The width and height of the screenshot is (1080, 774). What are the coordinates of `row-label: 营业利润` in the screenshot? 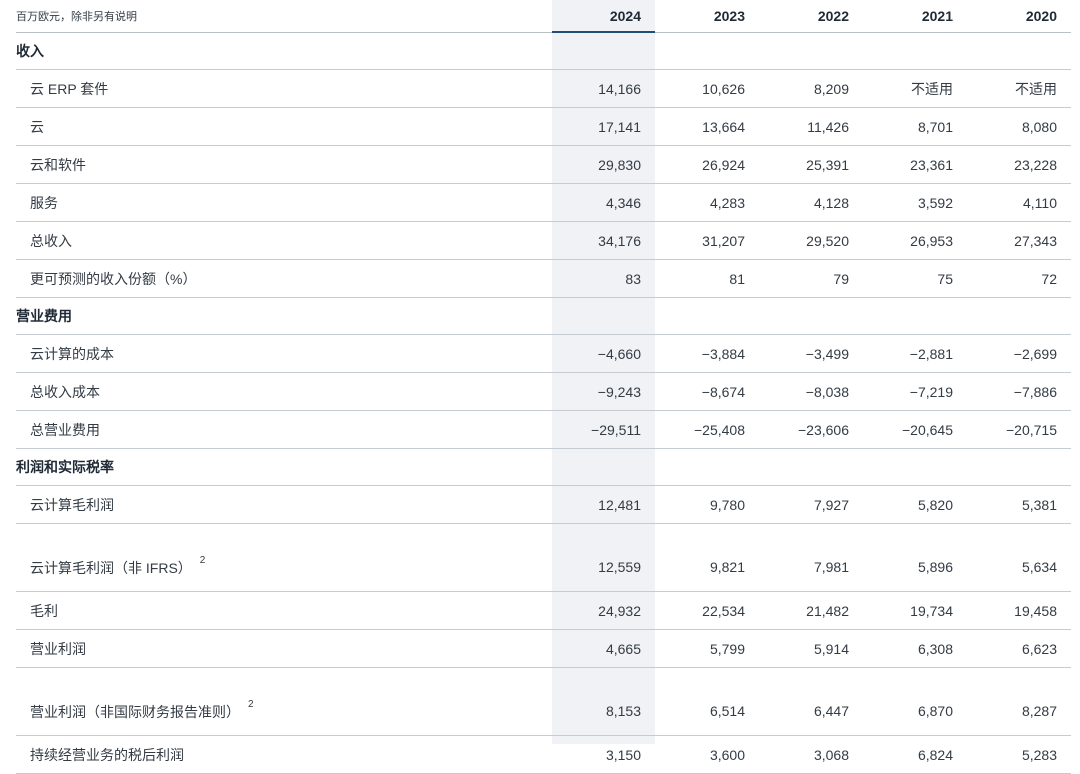 It's located at (284, 648).